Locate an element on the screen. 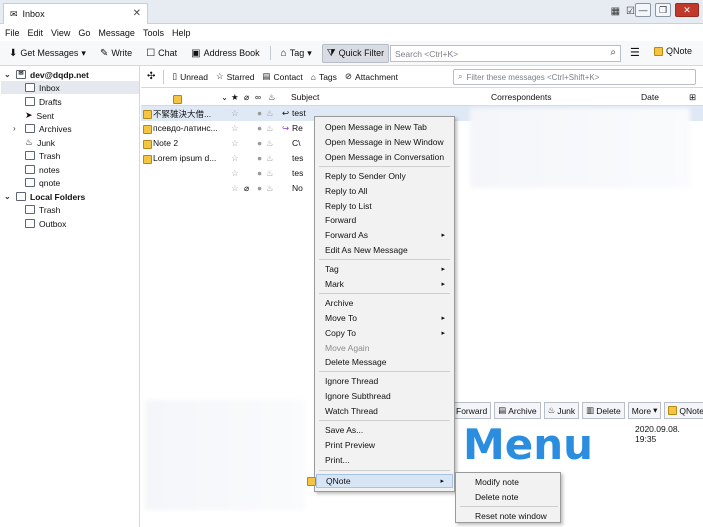 The height and width of the screenshot is (527, 703). more-button: More ▾ is located at coordinates (644, 410).